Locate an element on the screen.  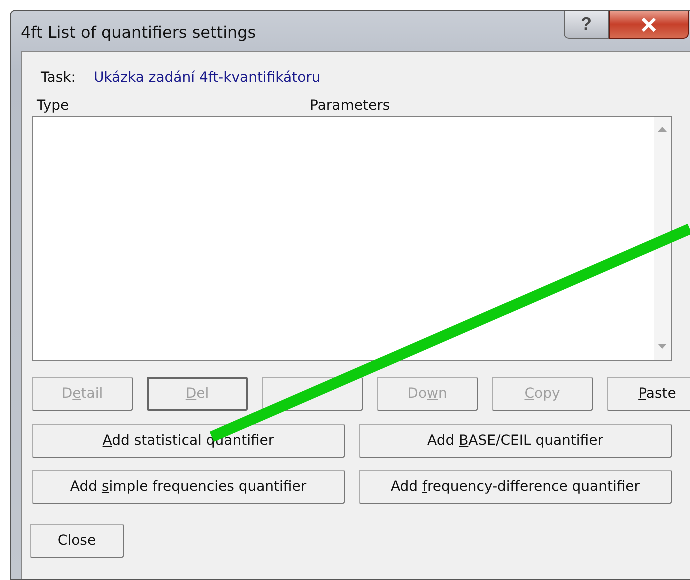
task-name: Ukázka zadání 4ft-kvantifikátoru is located at coordinates (207, 78).